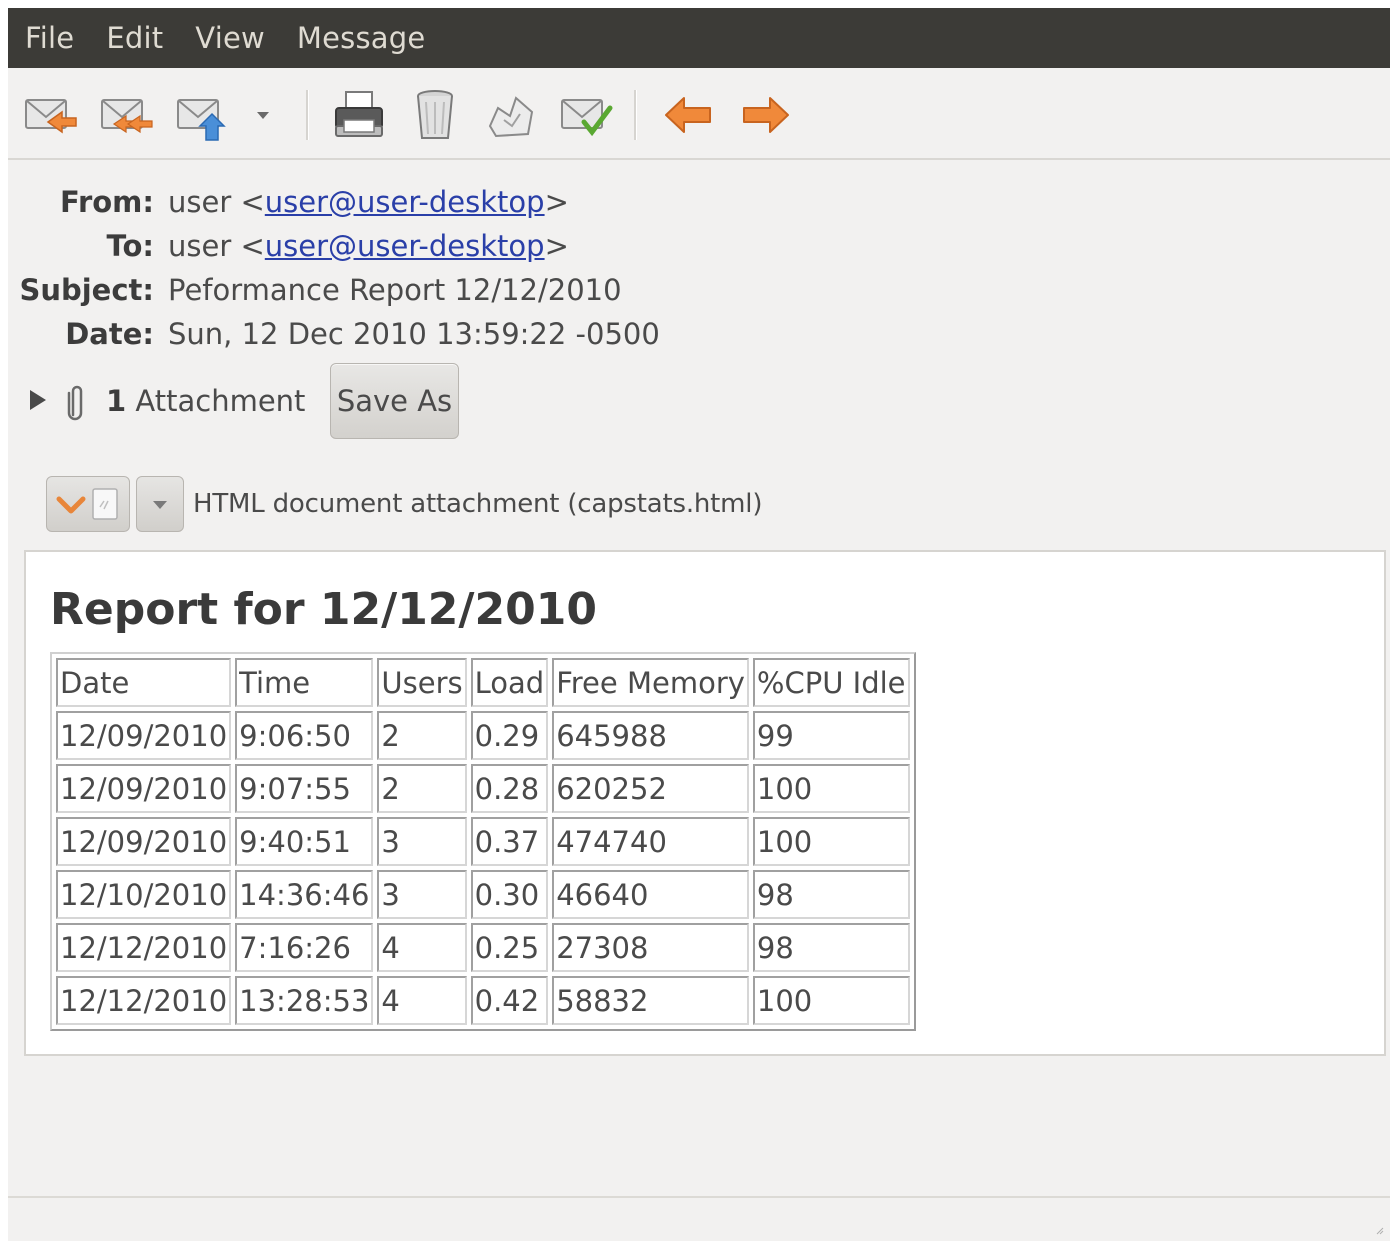 This screenshot has width=1390, height=1241. What do you see at coordinates (699, 334) in the screenshot?
I see `header-date: Date: Sun, 12 Dec 2010 13:59:22 -0500` at bounding box center [699, 334].